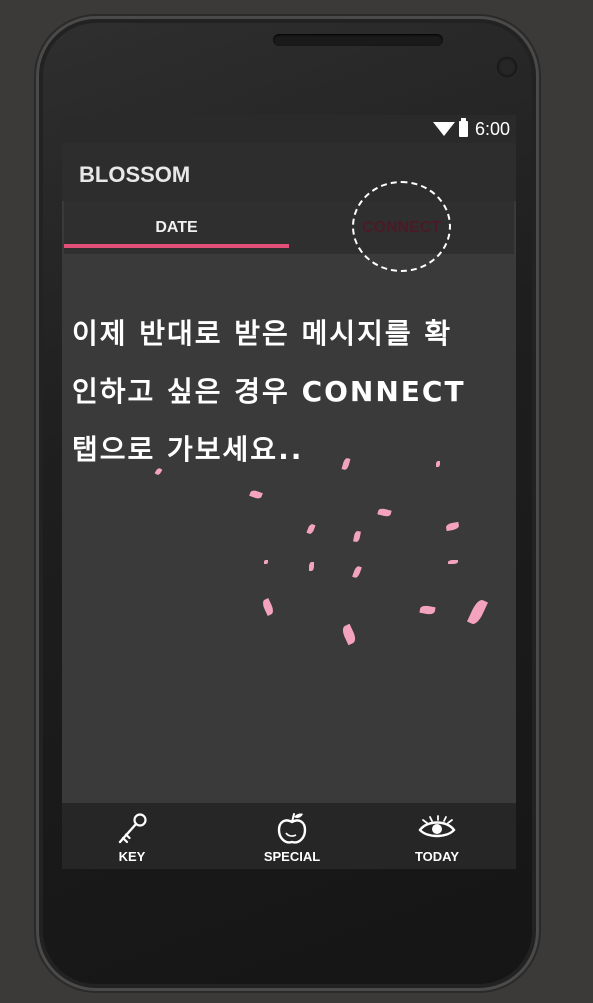  I want to click on status-bar: 6:00, so click(289, 129).